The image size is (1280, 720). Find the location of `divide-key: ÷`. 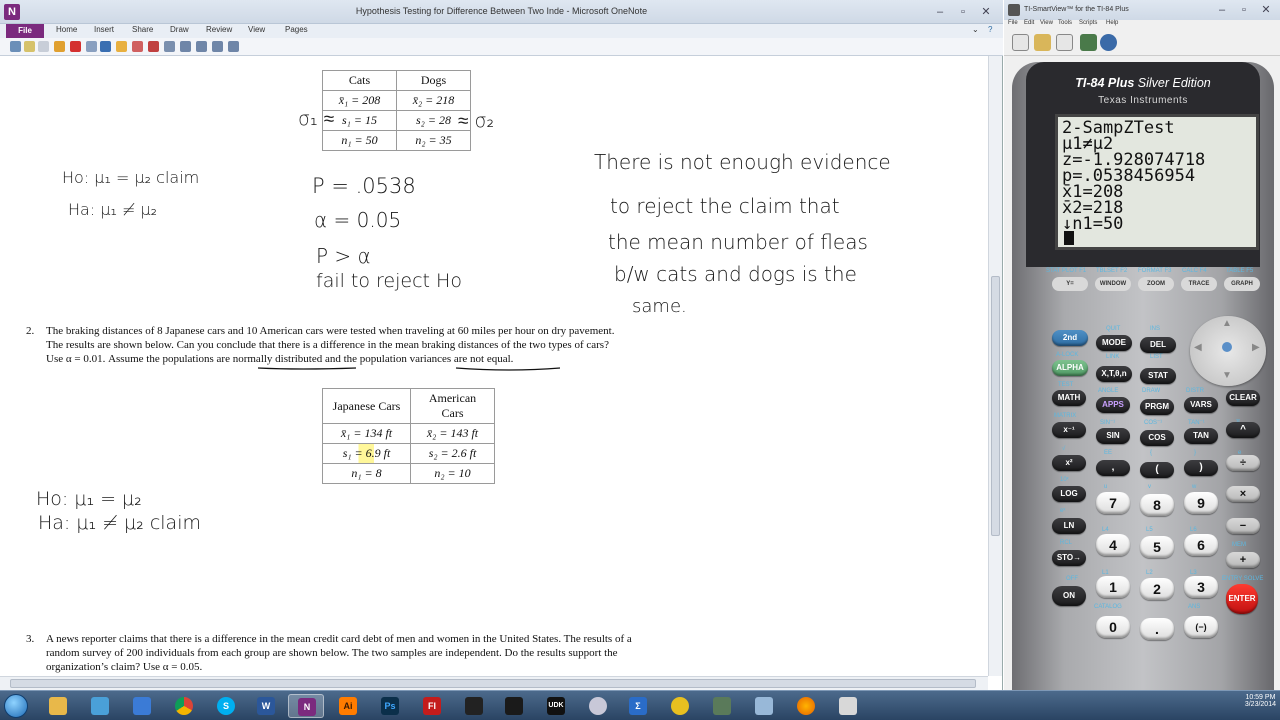

divide-key: ÷ is located at coordinates (1243, 463).